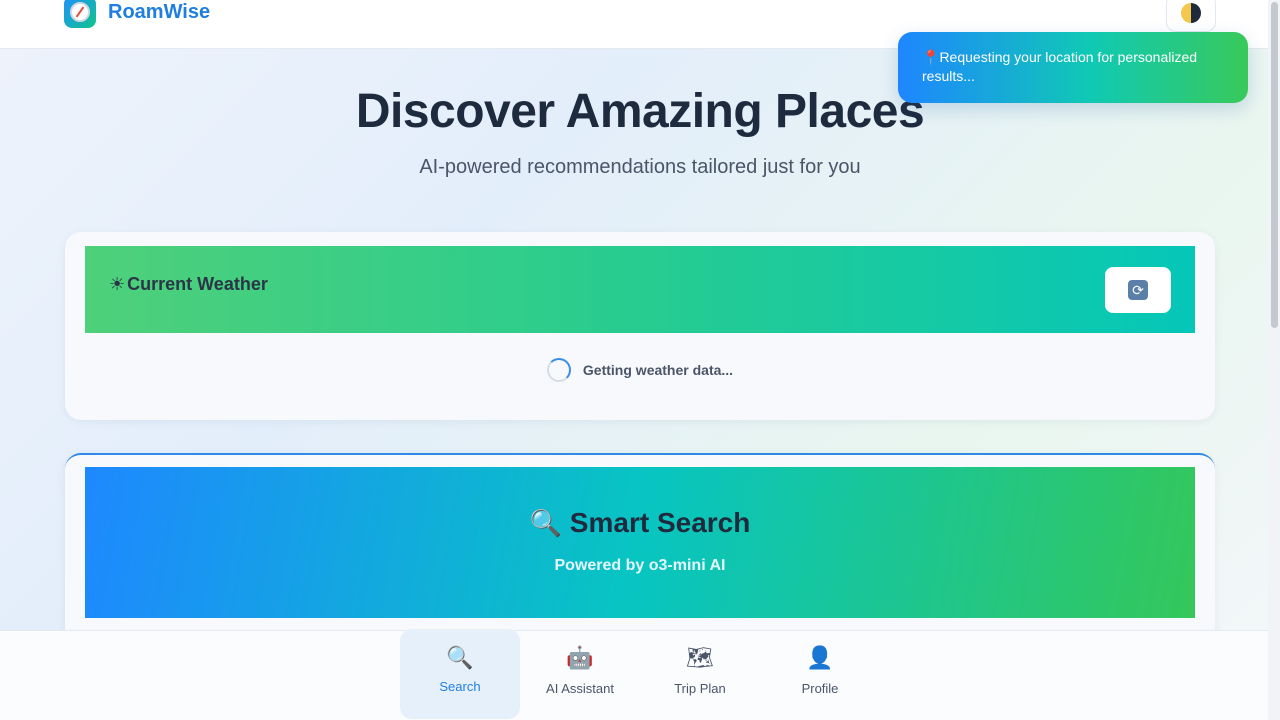  I want to click on theme-toggle-button, so click(1191, 16).